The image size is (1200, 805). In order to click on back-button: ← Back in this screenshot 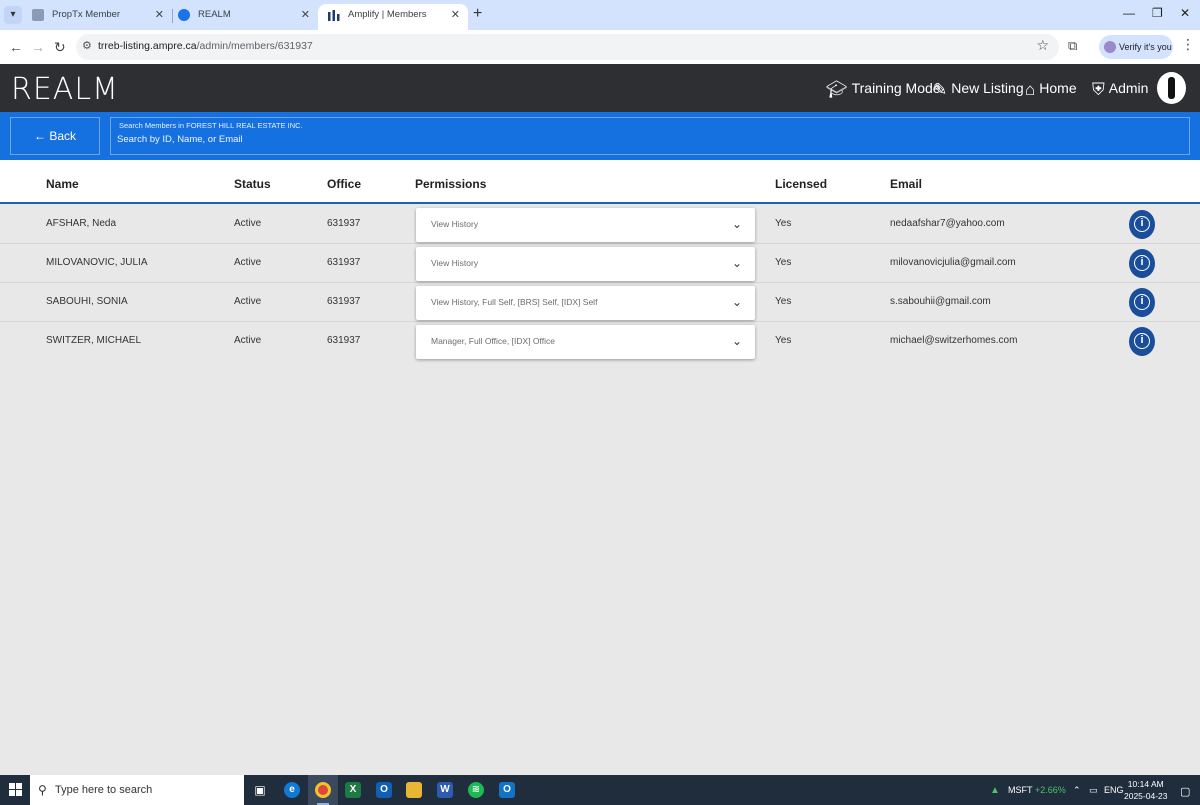, I will do `click(55, 136)`.